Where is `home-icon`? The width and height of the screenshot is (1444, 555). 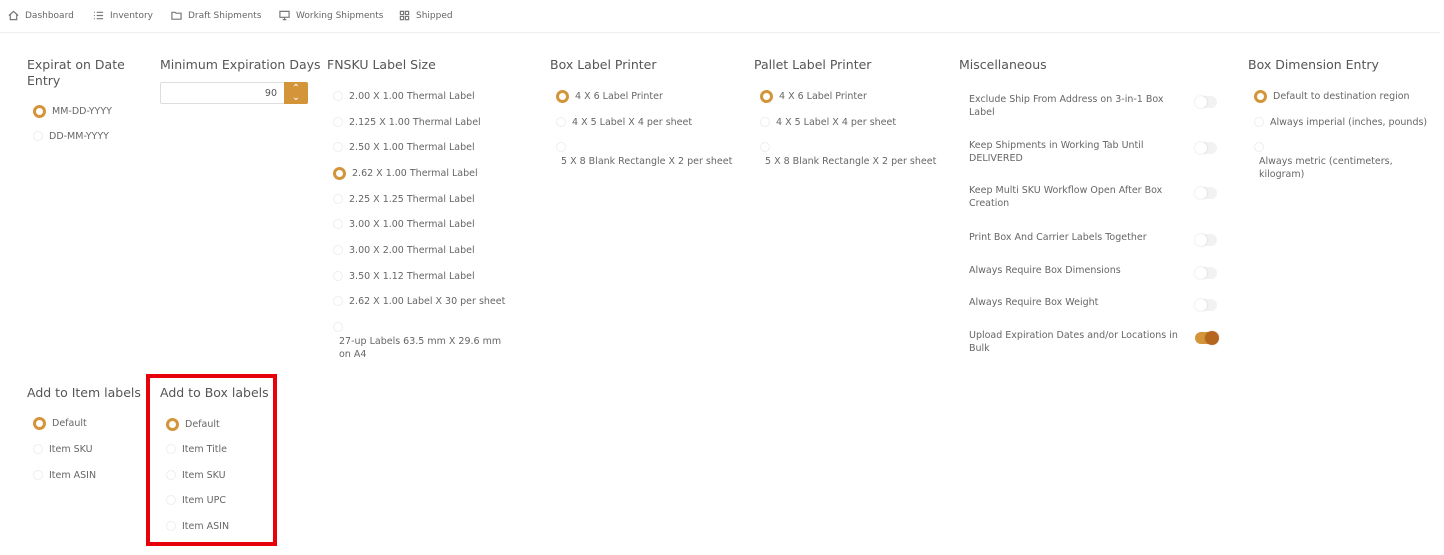
home-icon is located at coordinates (13, 15).